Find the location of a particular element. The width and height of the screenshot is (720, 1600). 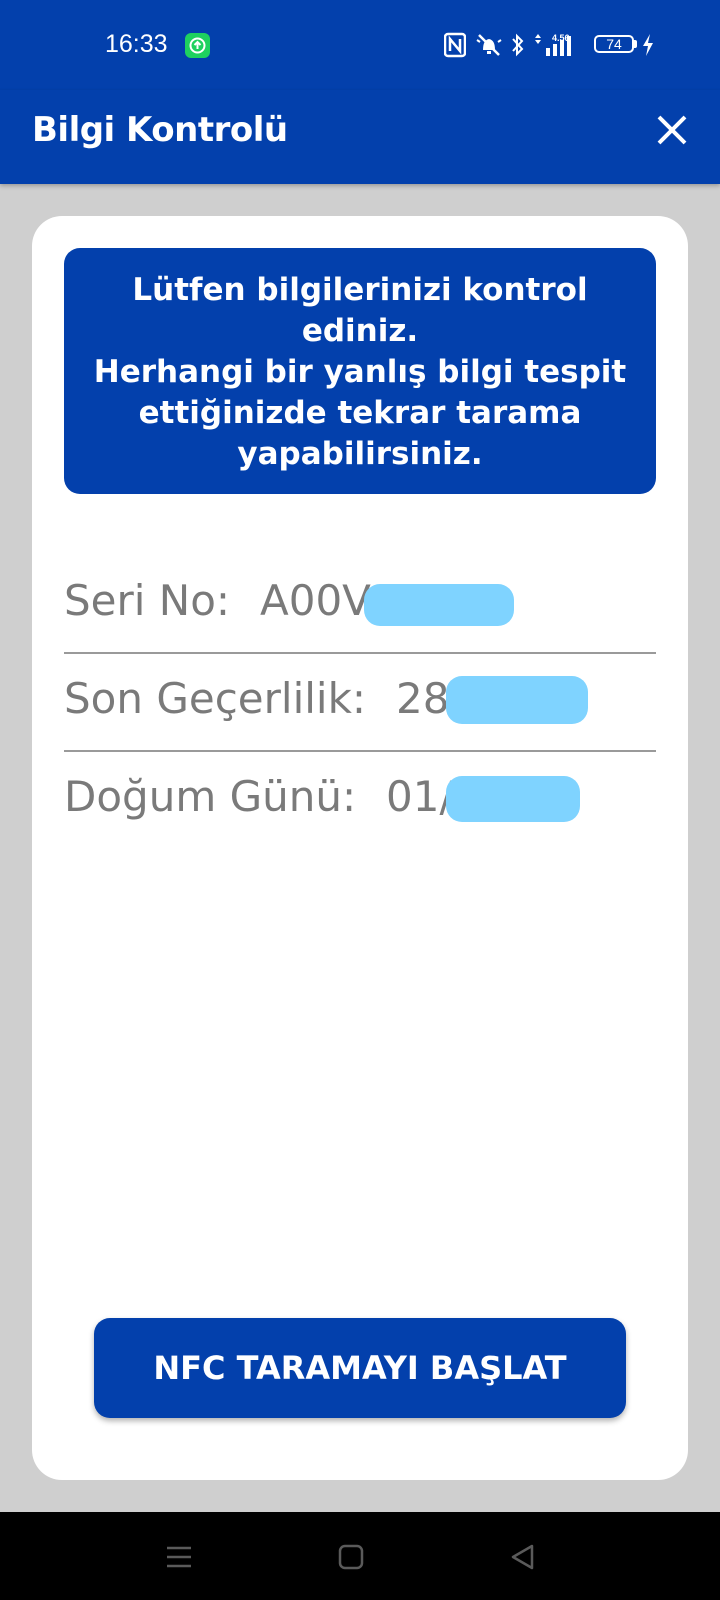

battery-level: 74 is located at coordinates (614, 44).